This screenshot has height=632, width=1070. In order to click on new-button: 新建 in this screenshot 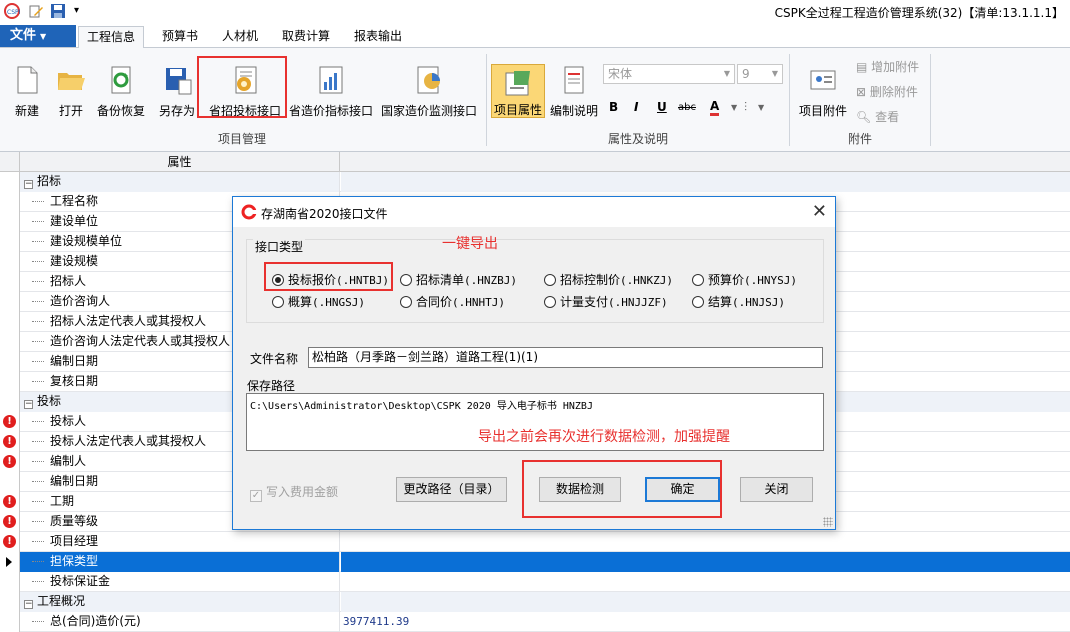, I will do `click(27, 91)`.